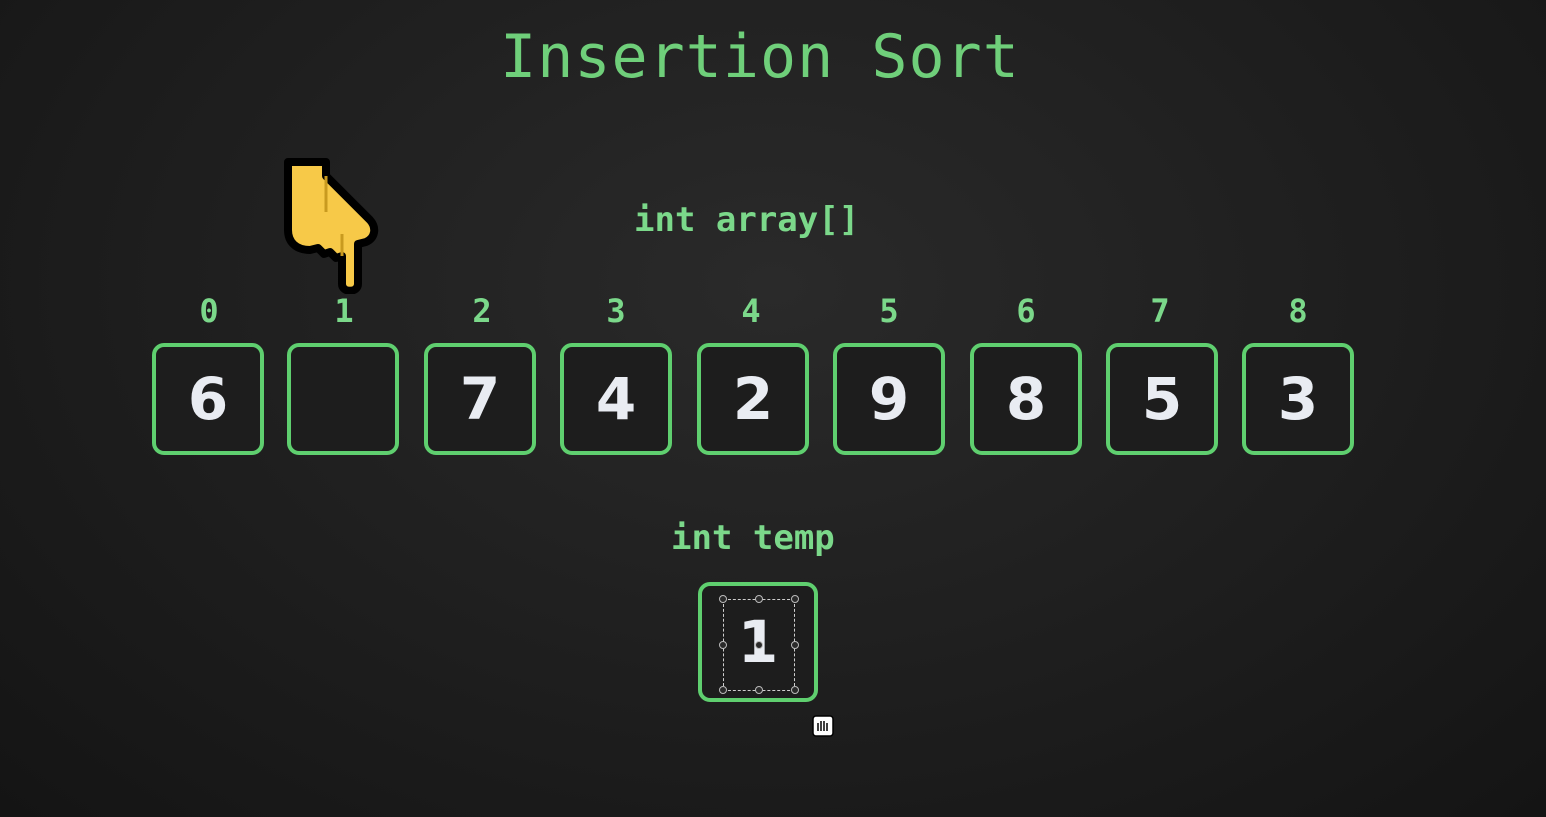  What do you see at coordinates (823, 728) in the screenshot?
I see `grab-cursor-icon` at bounding box center [823, 728].